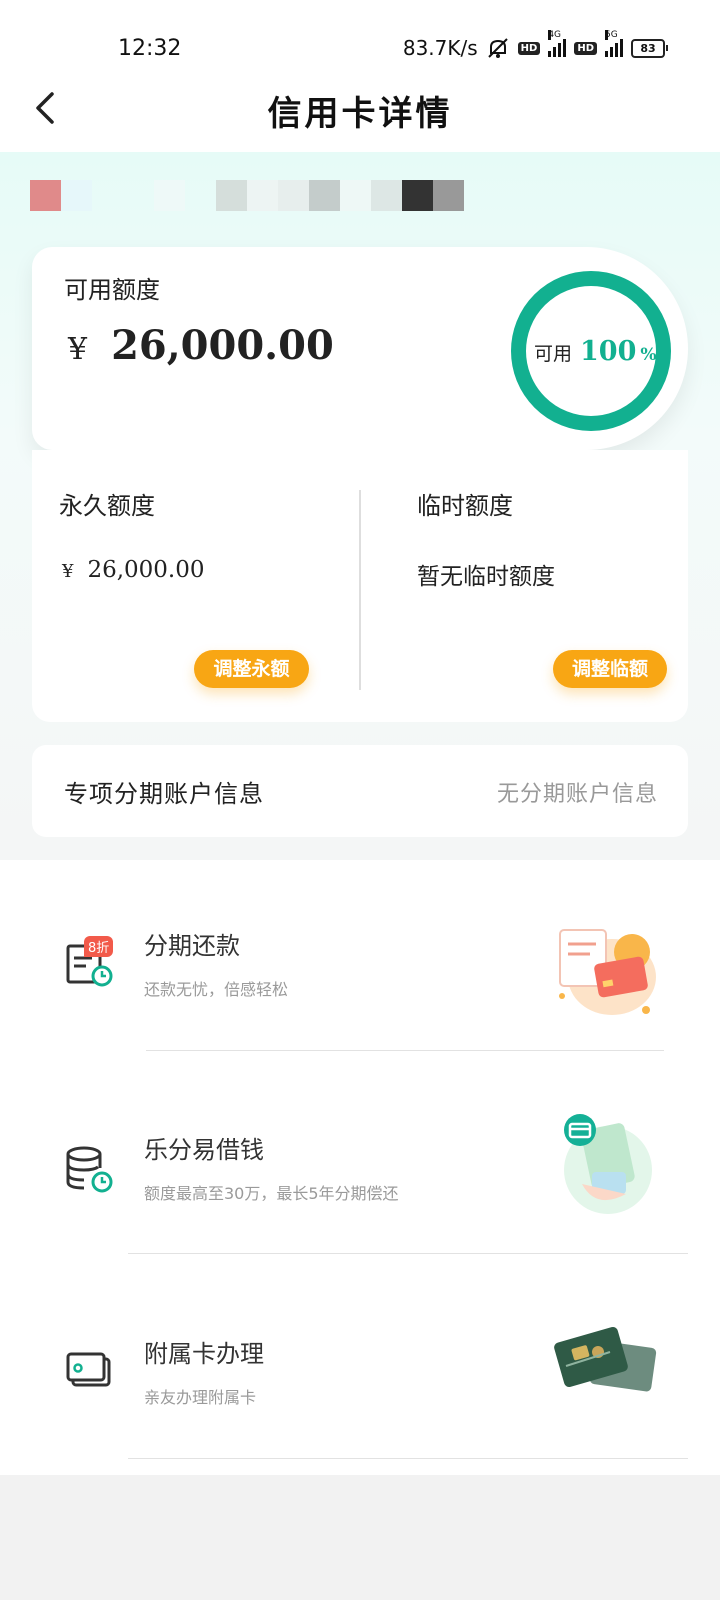 This screenshot has width=720, height=1600. I want to click on status-time: 12:32, so click(150, 48).